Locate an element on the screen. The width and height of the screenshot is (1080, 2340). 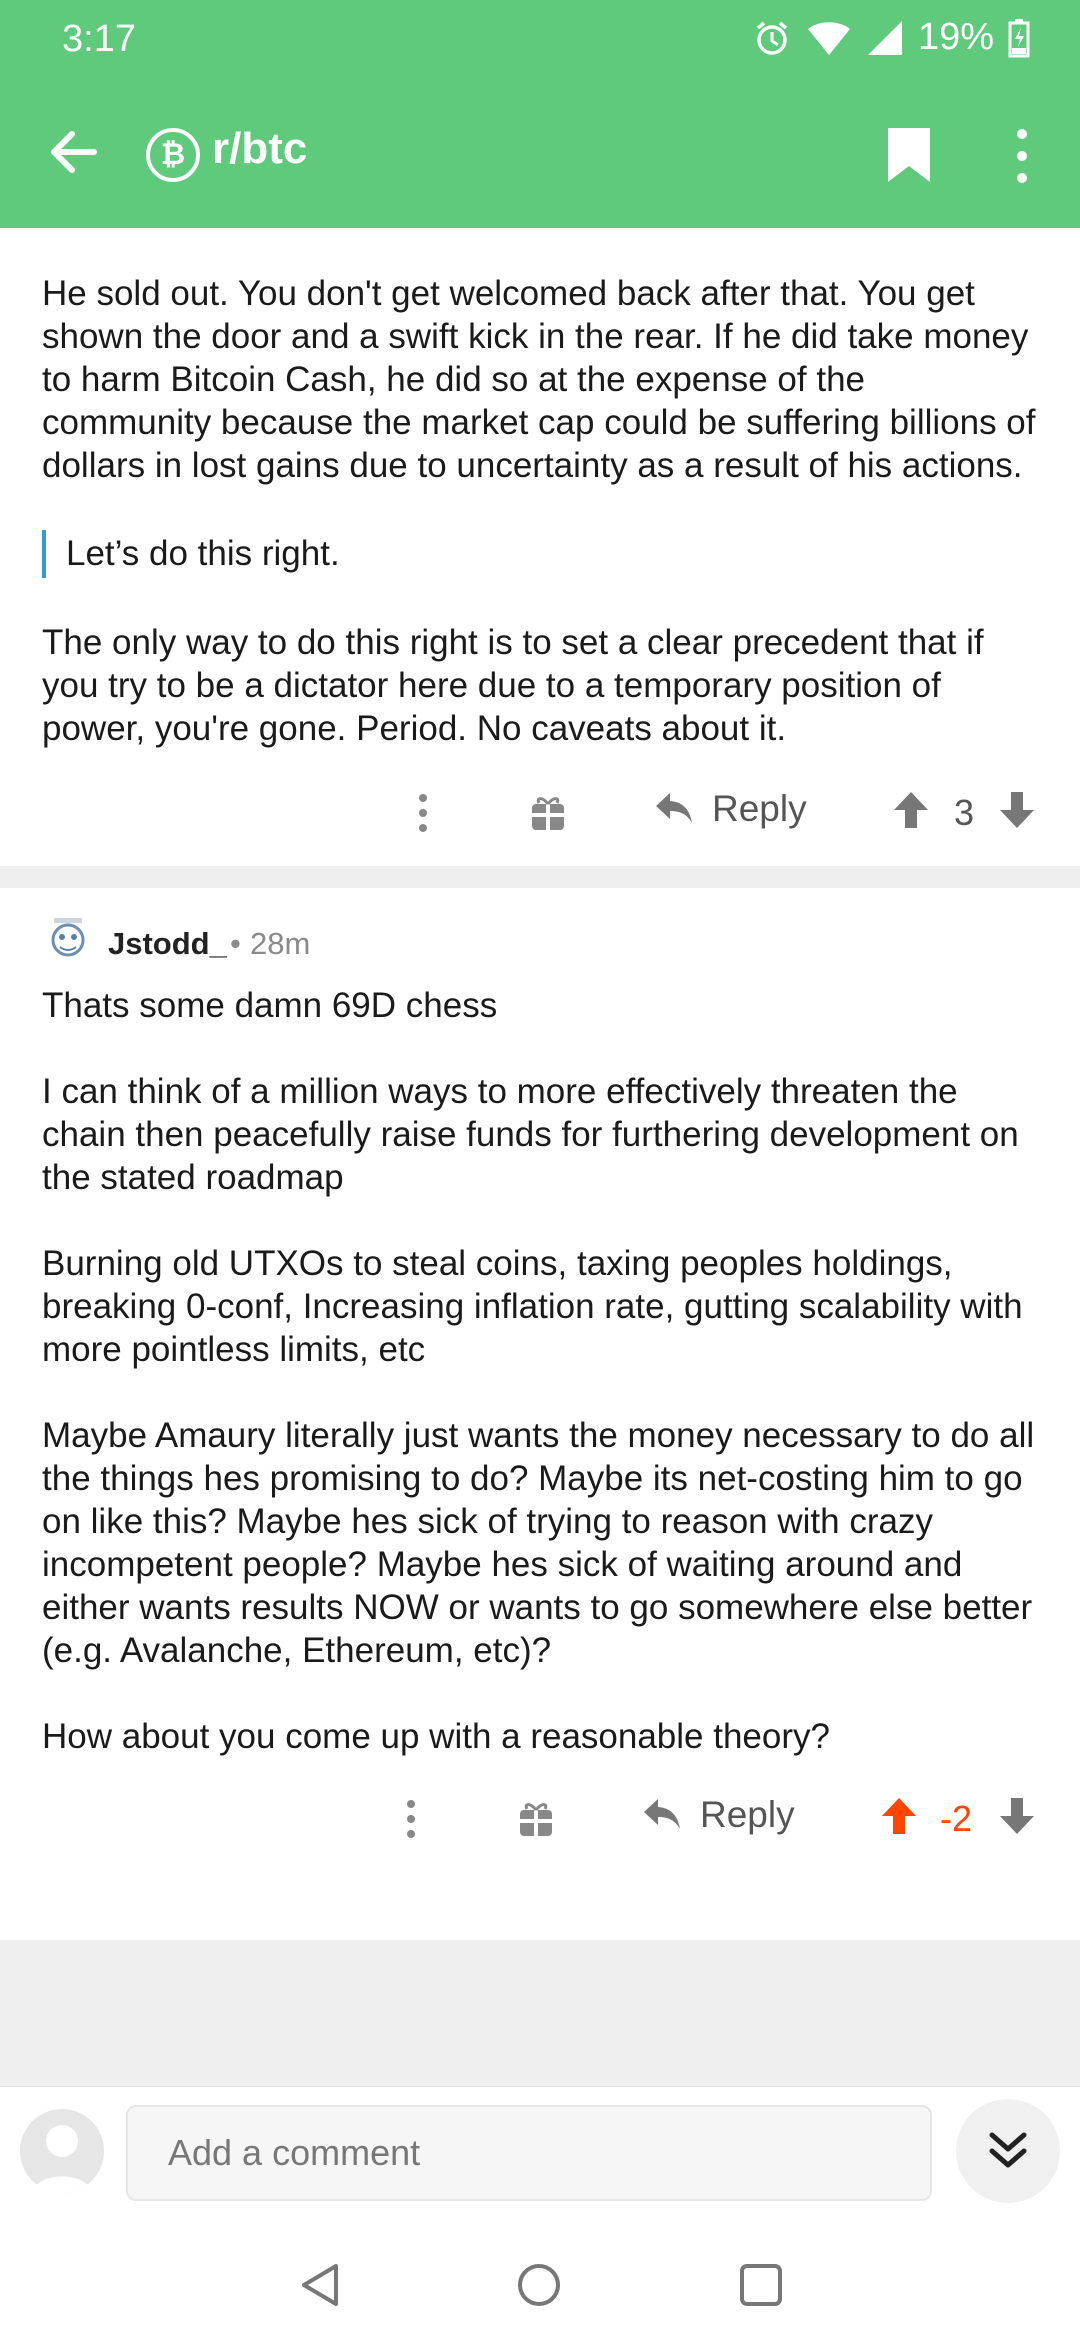
nav-recents-icon is located at coordinates (761, 2285).